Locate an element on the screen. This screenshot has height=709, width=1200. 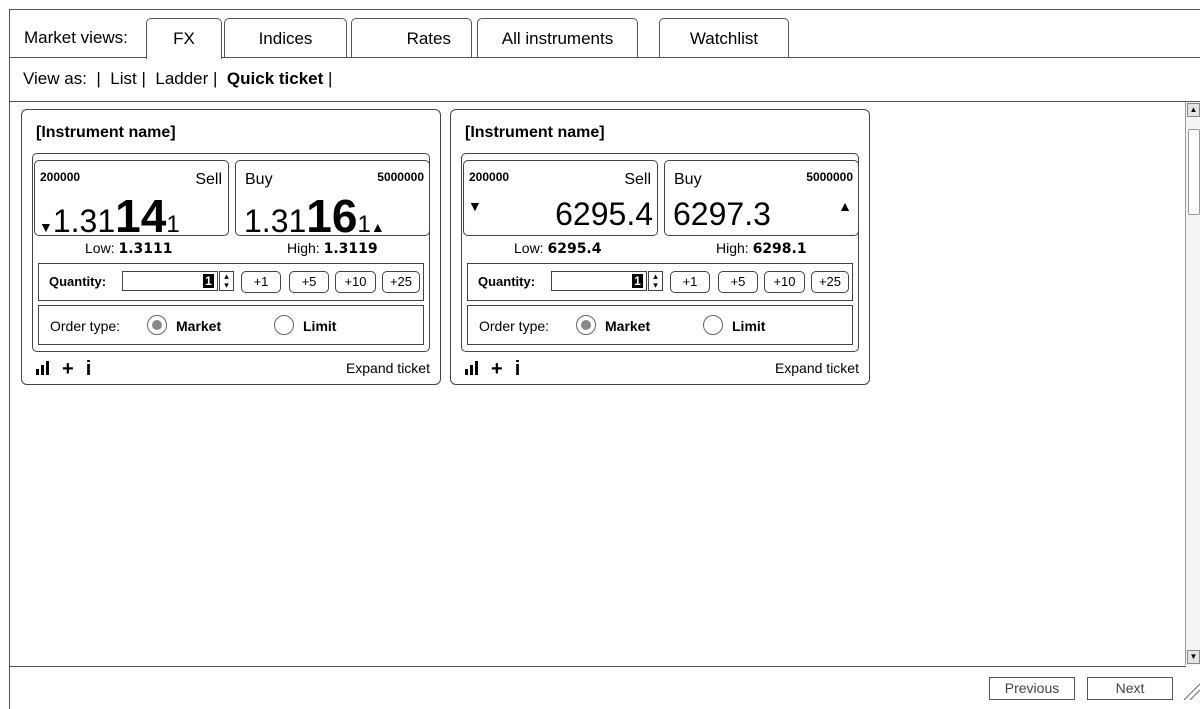
sell-price: ▼1.31141 is located at coordinates (109, 216).